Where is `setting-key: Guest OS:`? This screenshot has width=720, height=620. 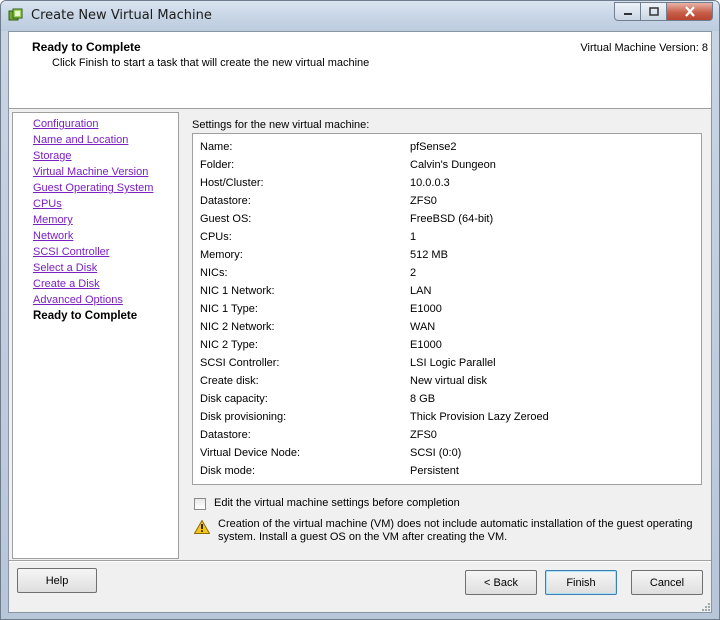 setting-key: Guest OS: is located at coordinates (226, 219).